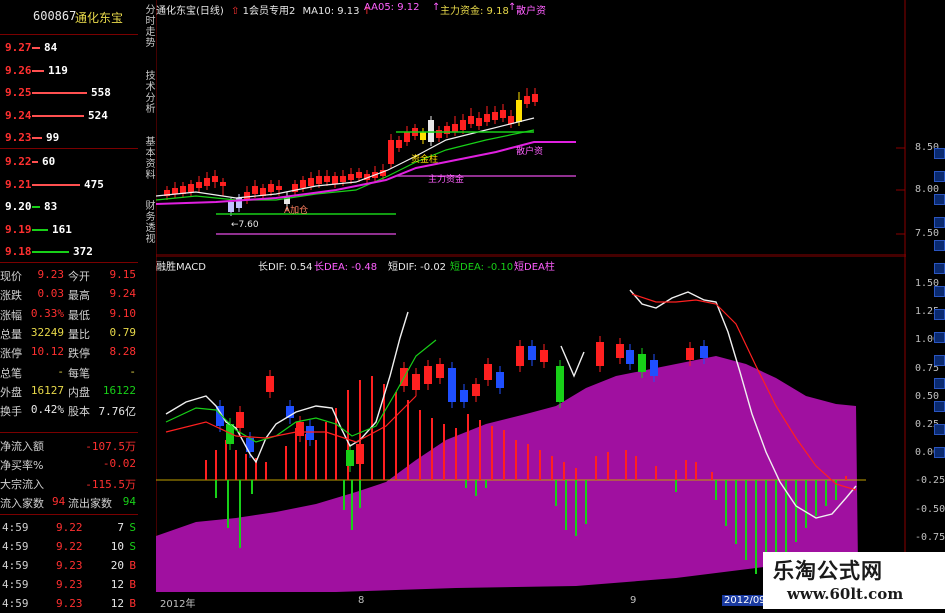 Image resolution: width=945 pixels, height=613 pixels. What do you see at coordinates (18, 229) in the screenshot?
I see `order-price: 9.19` at bounding box center [18, 229].